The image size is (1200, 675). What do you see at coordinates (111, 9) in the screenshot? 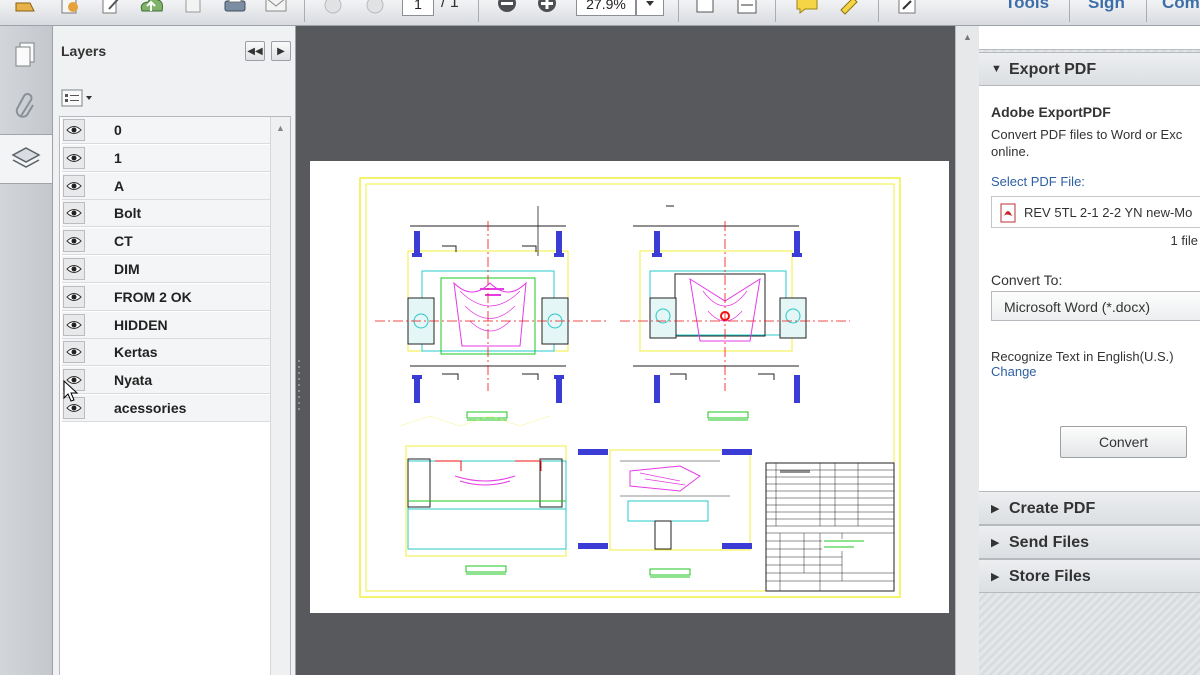
I see `edit-icon` at bounding box center [111, 9].